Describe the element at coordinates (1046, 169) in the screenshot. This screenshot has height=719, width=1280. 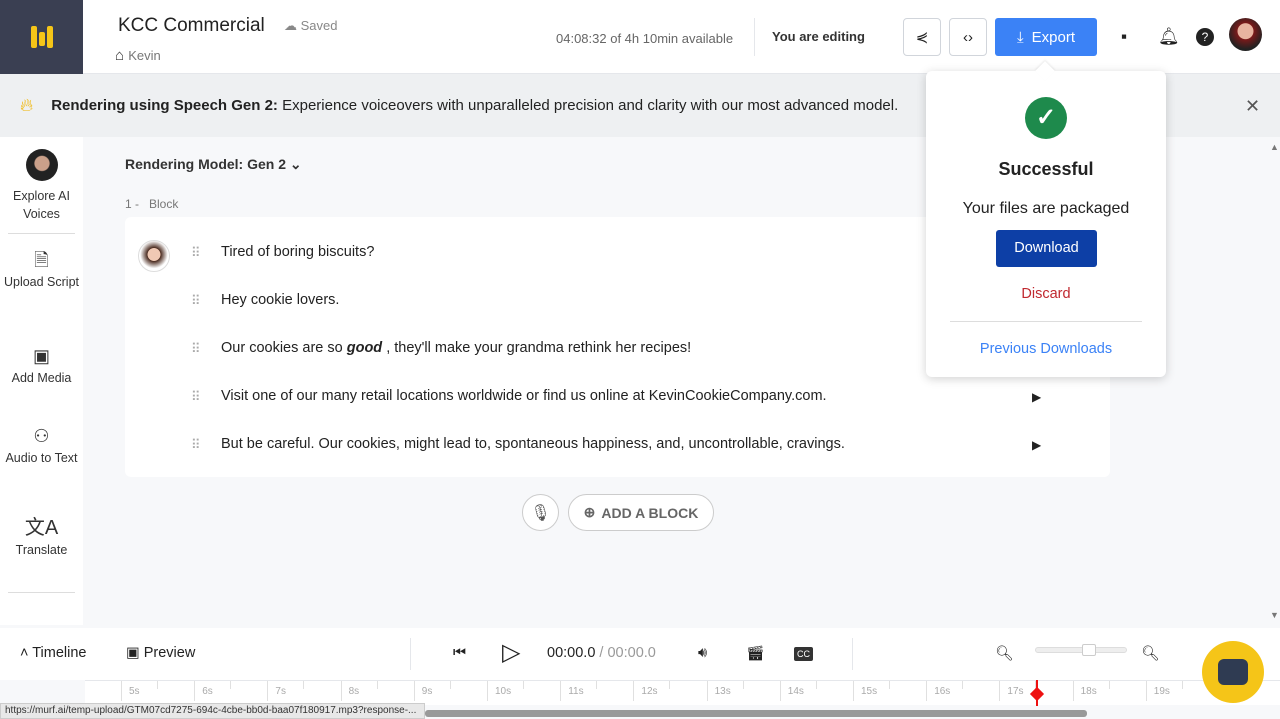
I see `popup-title: Successful` at that location.